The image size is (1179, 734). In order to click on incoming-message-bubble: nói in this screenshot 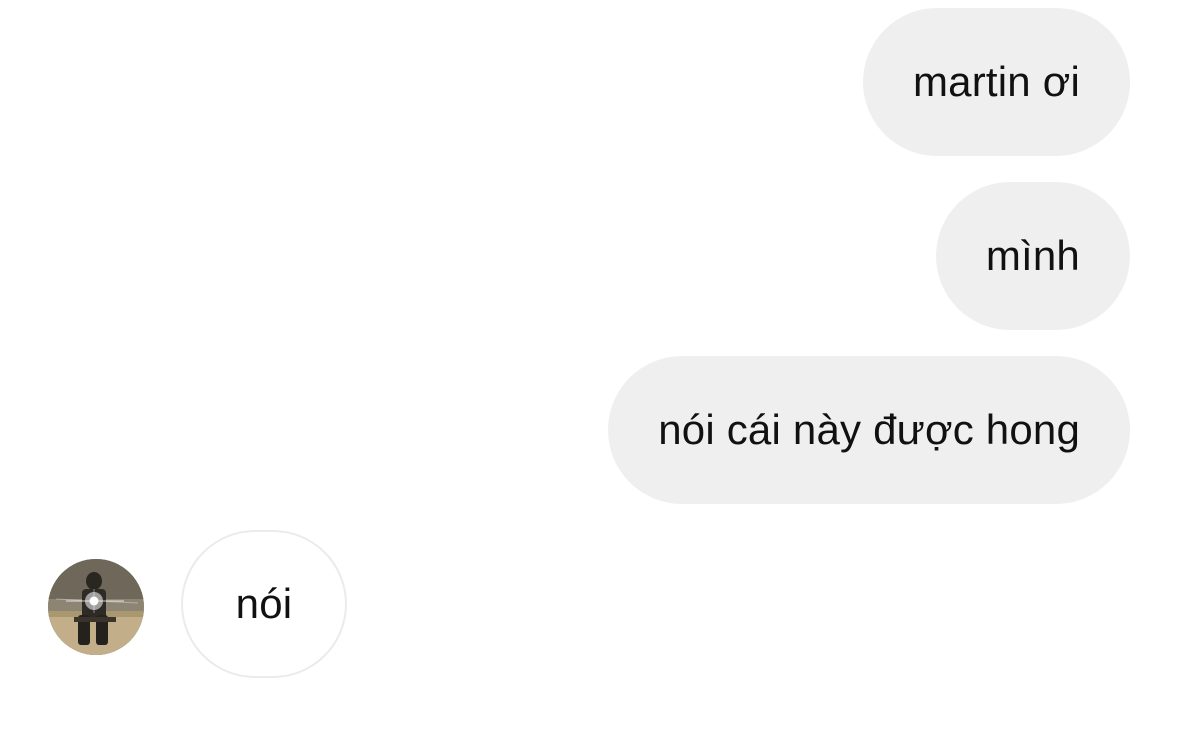, I will do `click(264, 604)`.